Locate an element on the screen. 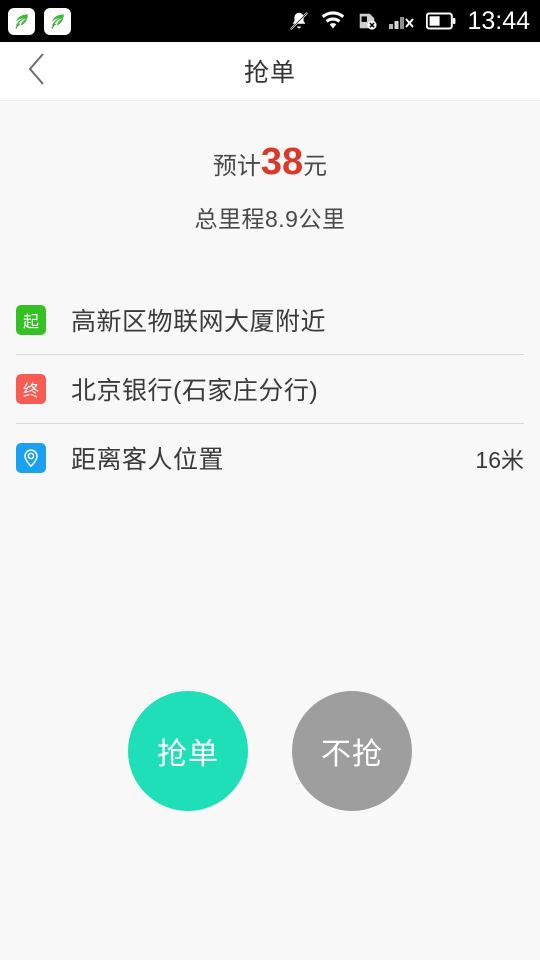 Image resolution: width=540 pixels, height=960 pixels. action-buttons: 抢单 不抢 is located at coordinates (270, 751).